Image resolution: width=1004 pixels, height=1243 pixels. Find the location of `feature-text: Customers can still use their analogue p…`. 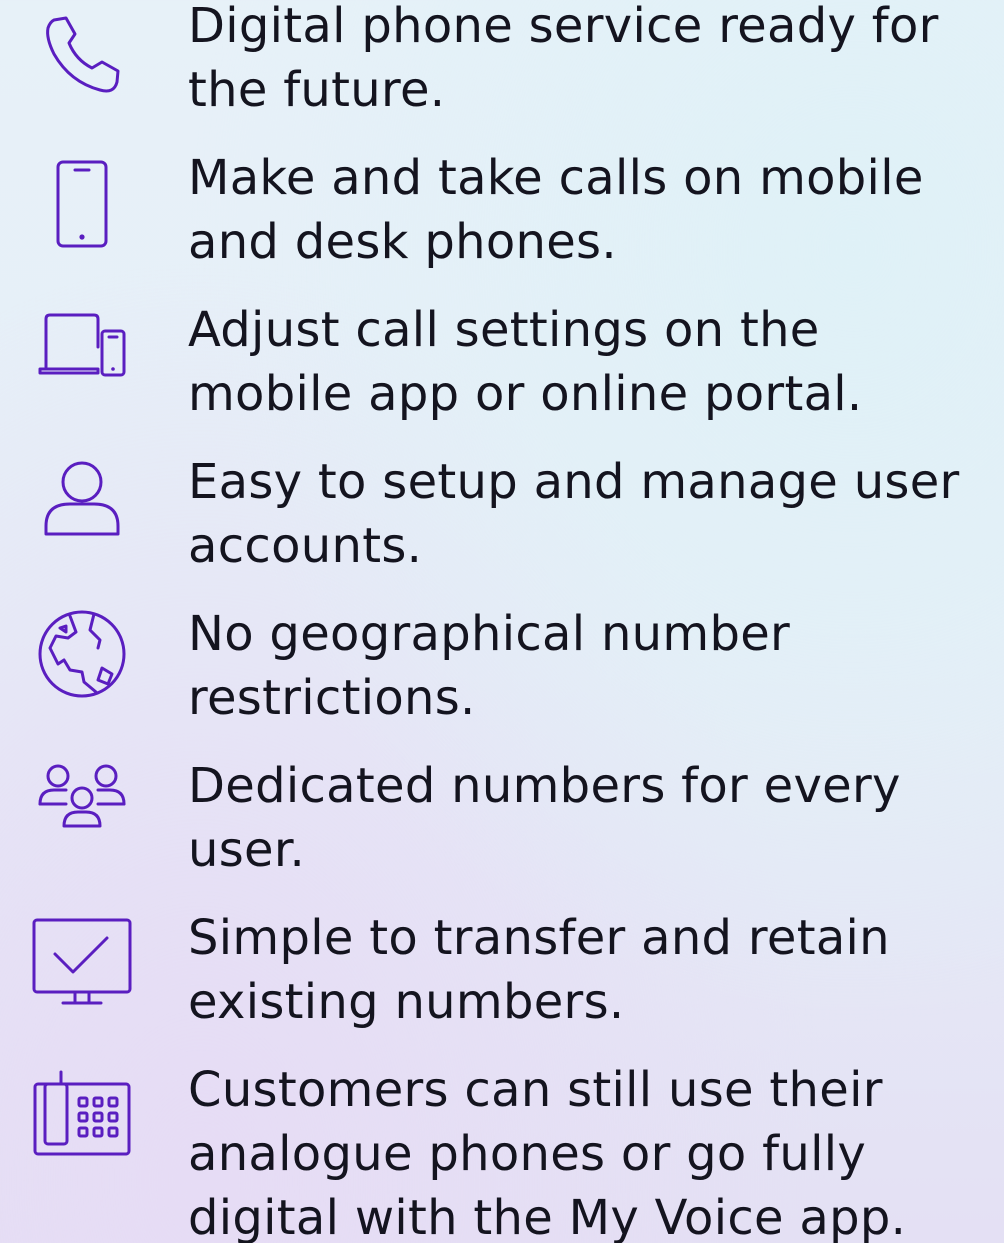

feature-text: Customers can still use their analogue p… is located at coordinates (547, 1152).